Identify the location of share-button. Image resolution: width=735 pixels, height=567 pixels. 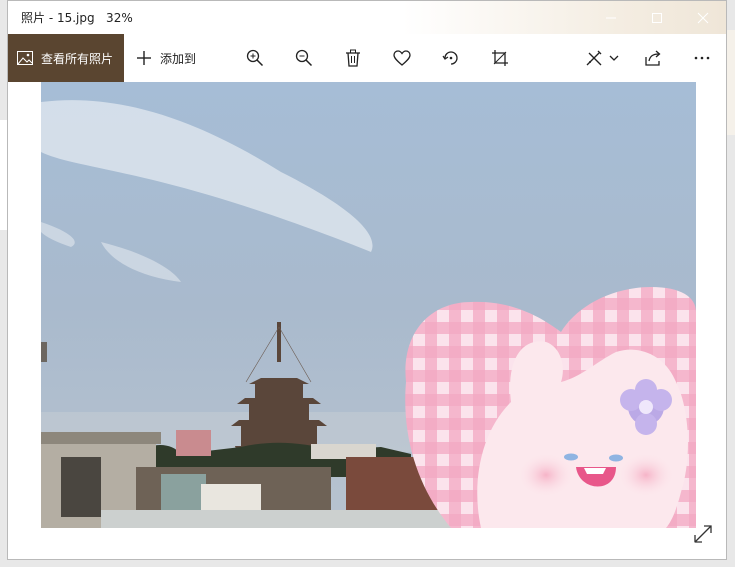
(652, 58).